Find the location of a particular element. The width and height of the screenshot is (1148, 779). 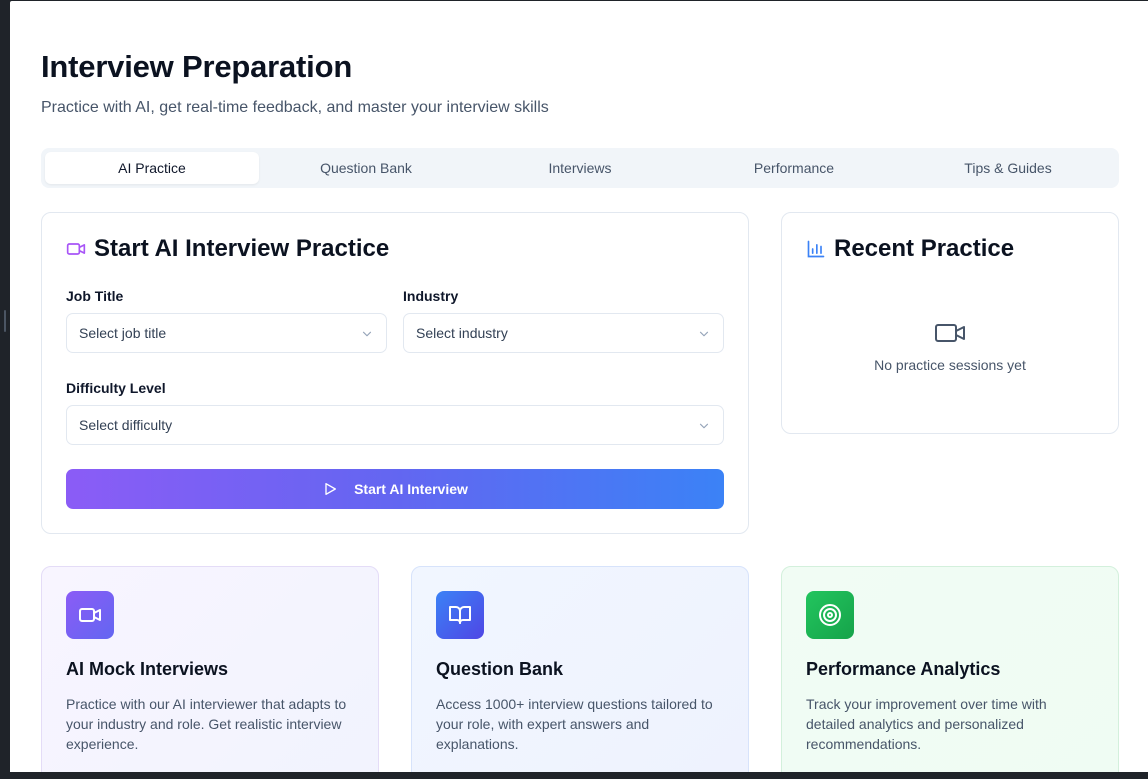

start-ai-interview-button: Start AI Interview is located at coordinates (395, 489).